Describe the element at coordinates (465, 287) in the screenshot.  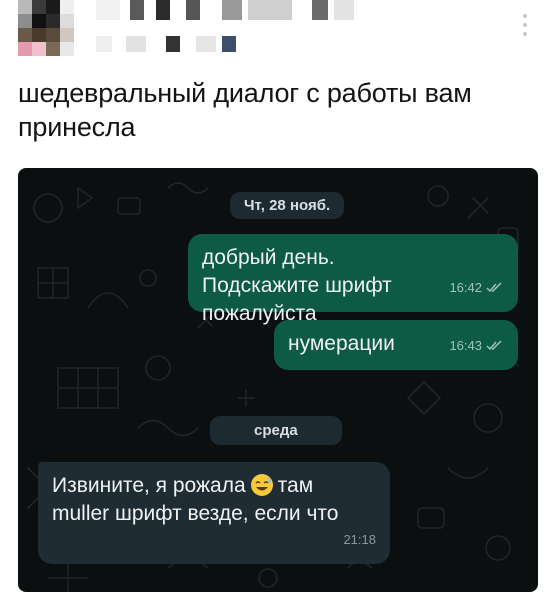
I see `message-time: 16:42` at that location.